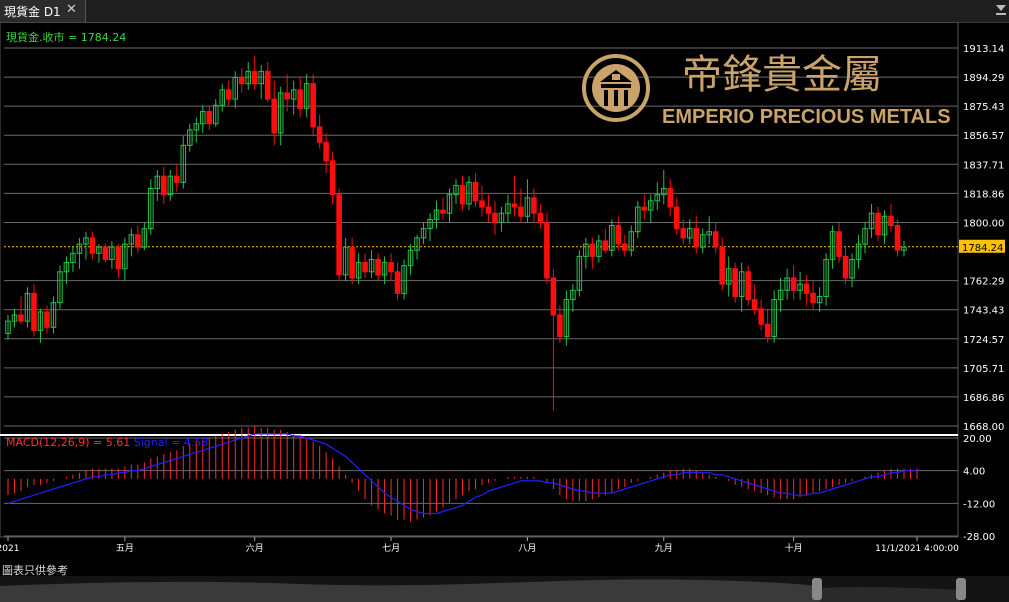  I want to click on price-tick-label: 1894.29, so click(983, 78).